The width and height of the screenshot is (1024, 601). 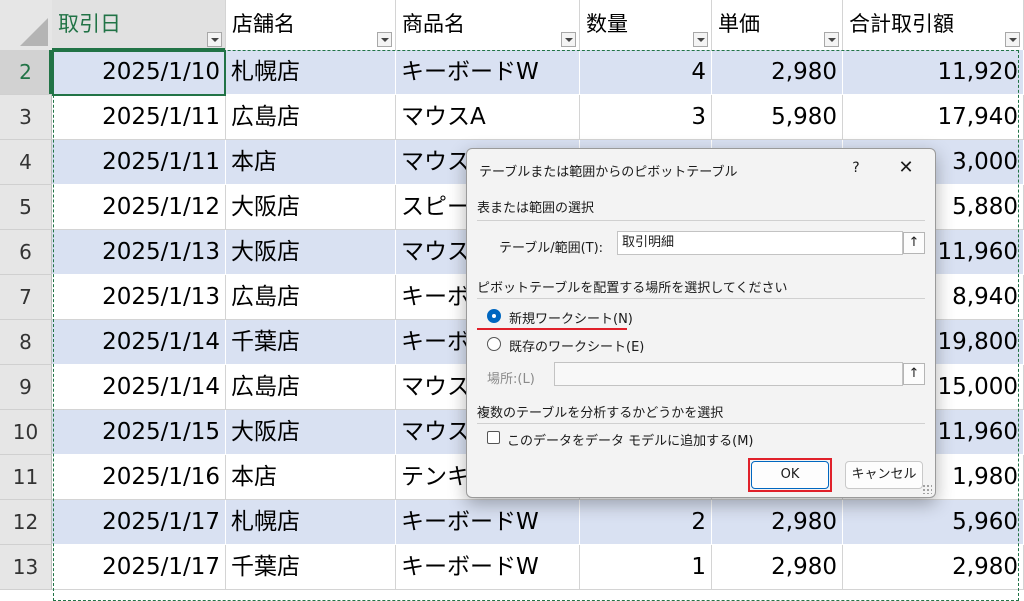 I want to click on table-cell: 11,920, so click(x=933, y=72).